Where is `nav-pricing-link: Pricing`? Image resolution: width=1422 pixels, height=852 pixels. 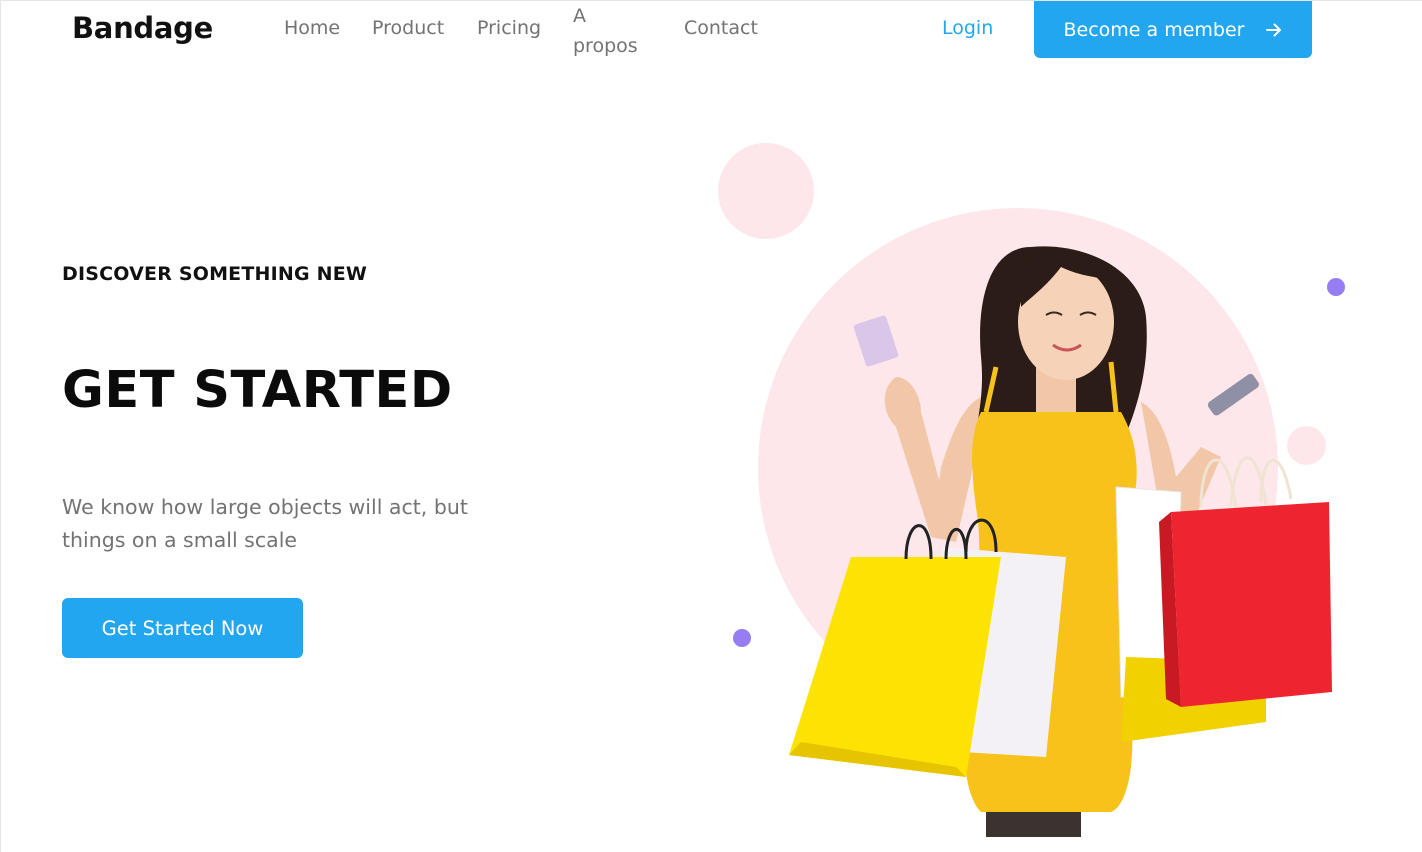
nav-pricing-link: Pricing is located at coordinates (509, 28).